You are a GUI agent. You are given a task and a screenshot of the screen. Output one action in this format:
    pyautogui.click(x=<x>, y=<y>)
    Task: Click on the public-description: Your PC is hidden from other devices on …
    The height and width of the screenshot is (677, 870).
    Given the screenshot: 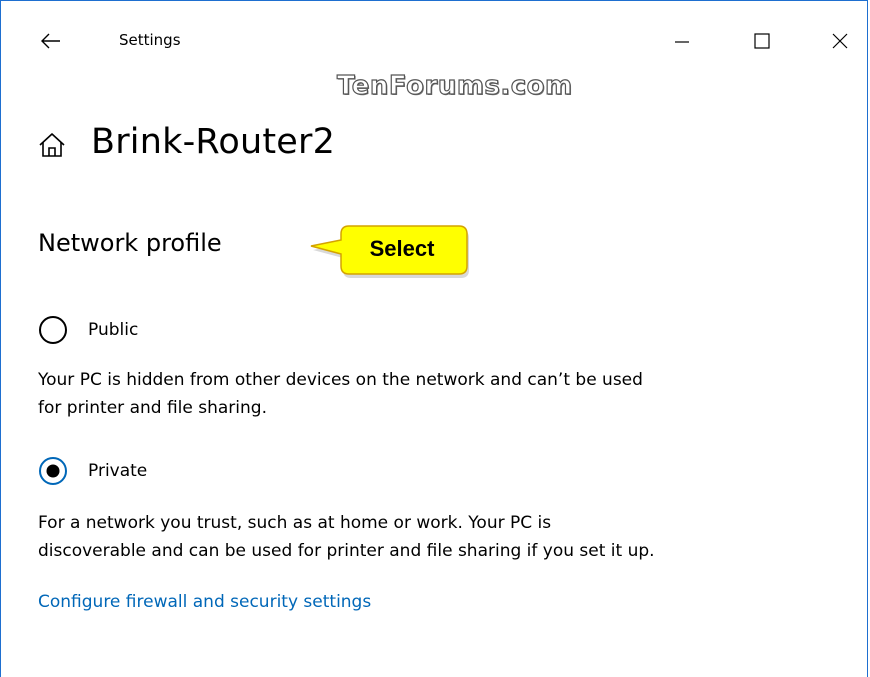 What is the action you would take?
    pyautogui.click(x=438, y=394)
    